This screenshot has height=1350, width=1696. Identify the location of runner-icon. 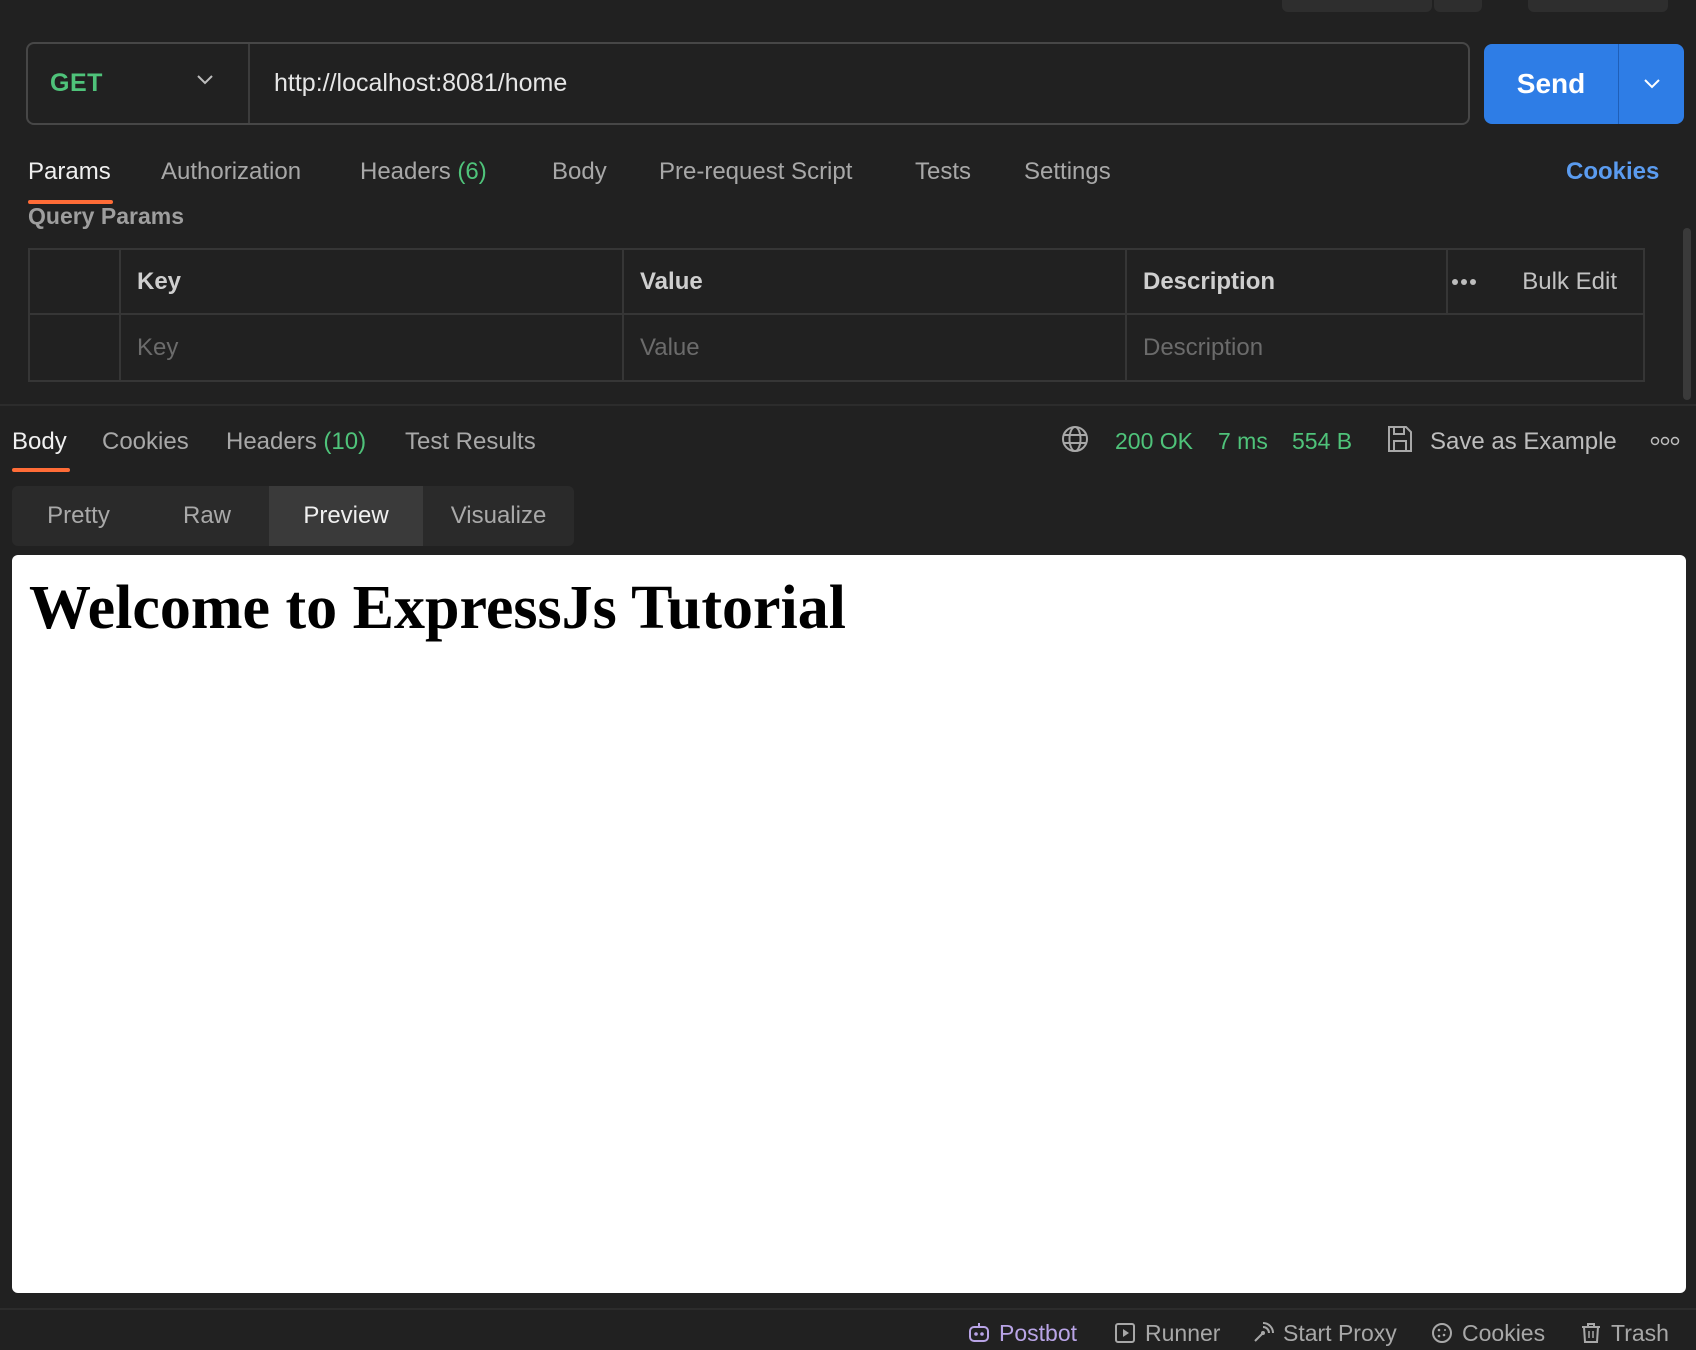
(1125, 1333).